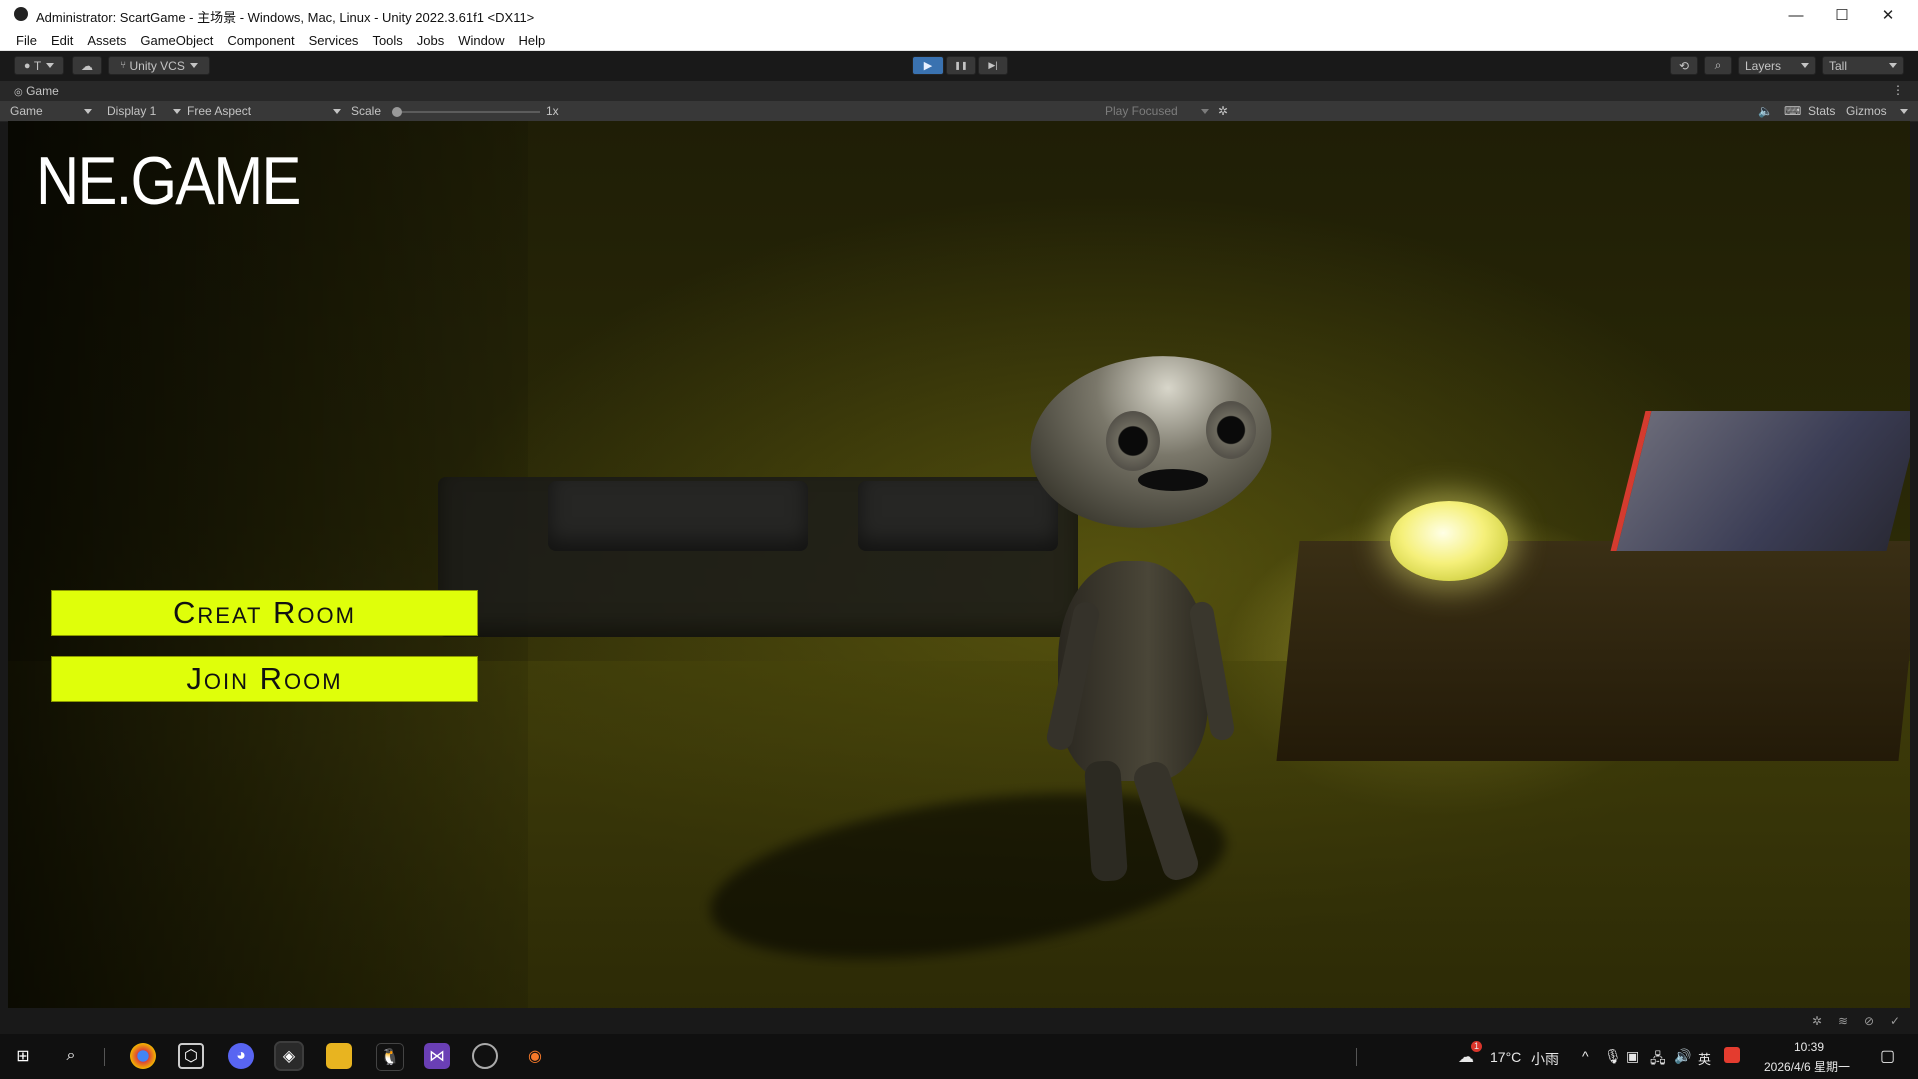 The image size is (1918, 1079). What do you see at coordinates (42, 91) in the screenshot?
I see `tab-game-label: Game` at bounding box center [42, 91].